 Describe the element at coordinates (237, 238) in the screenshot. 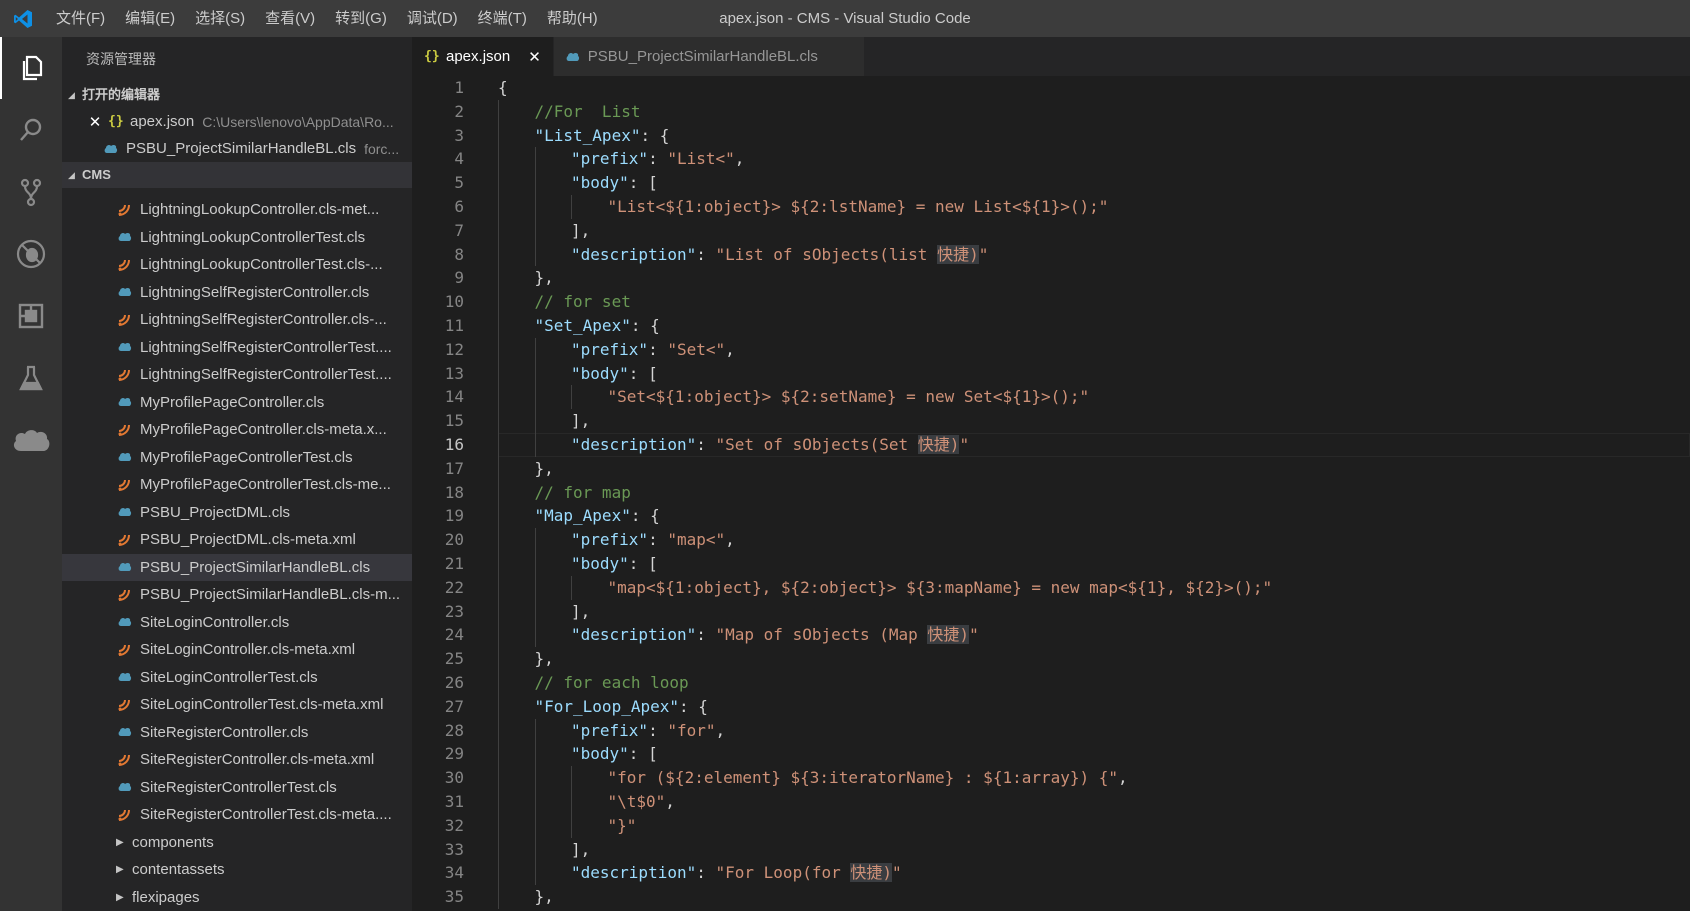

I see `file-tree-item: LightningLookupControllerTest.cls` at that location.